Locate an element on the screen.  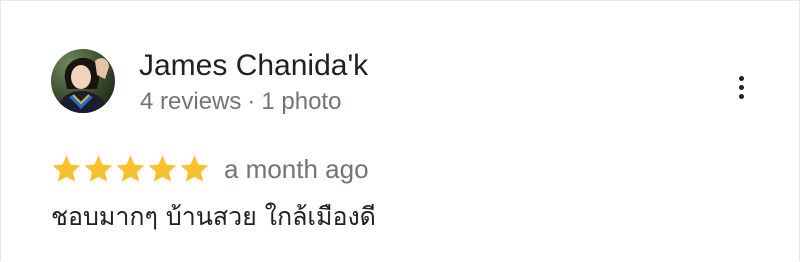
more-vert-icon is located at coordinates (741, 78).